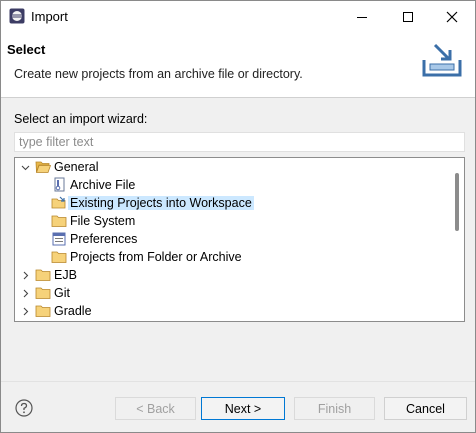 This screenshot has height=433, width=476. Describe the element at coordinates (76, 167) in the screenshot. I see `tree-item-label: General` at that location.